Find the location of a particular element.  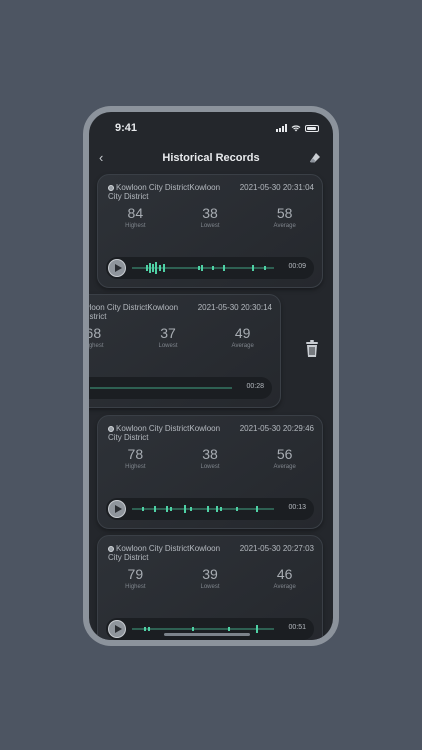

record-stats: 84 Highest 38 Lowest 58 Average is located at coordinates (210, 217).